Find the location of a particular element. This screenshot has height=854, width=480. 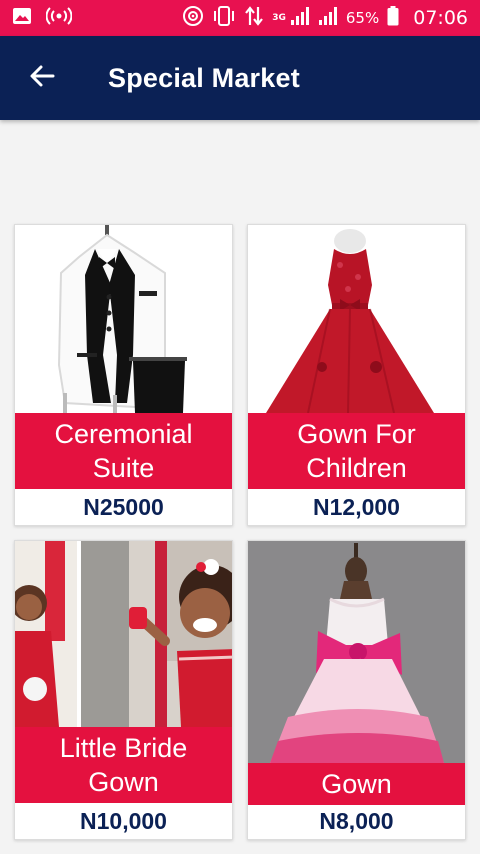

product-name: Ceremonial Suite is located at coordinates (123, 451).